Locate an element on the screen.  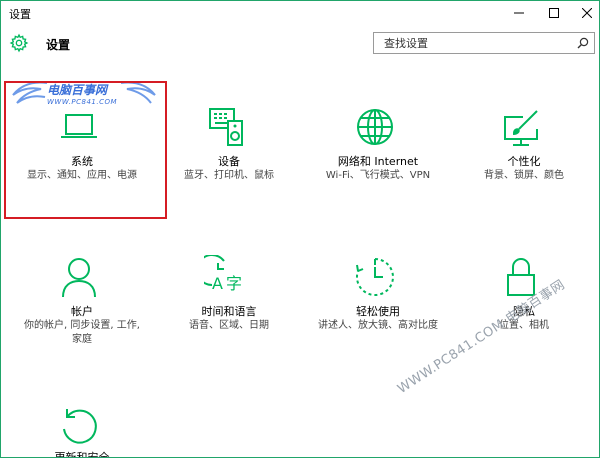
maximize-icon is located at coordinates (554, 13).